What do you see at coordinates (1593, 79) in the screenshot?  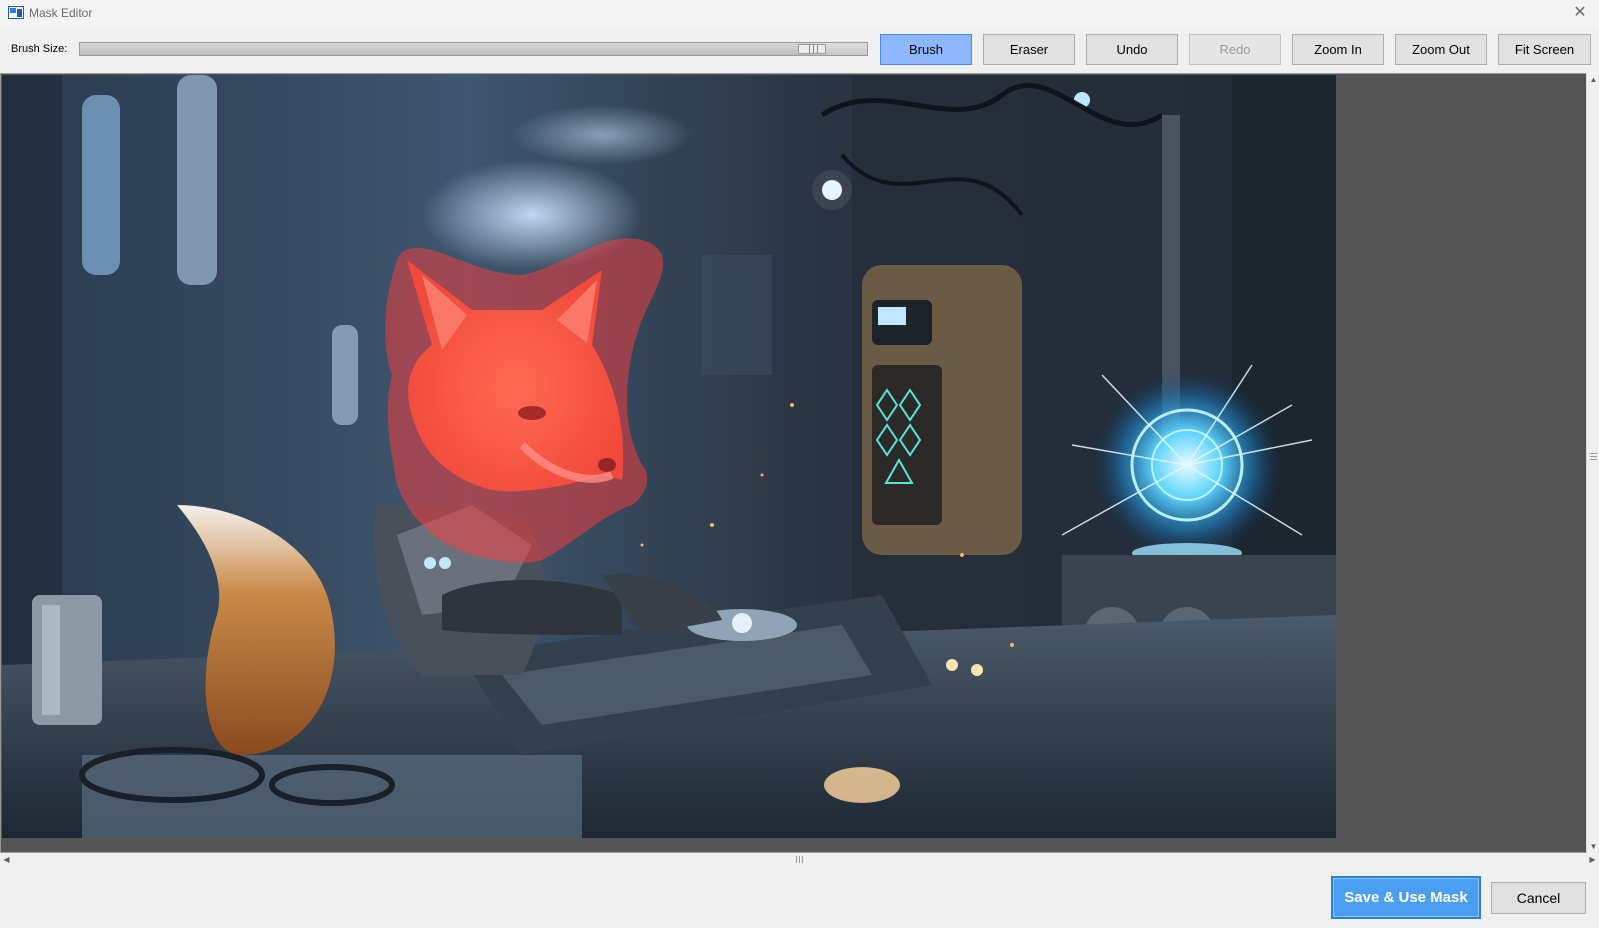 I see `scroll-up-icon: ▲` at bounding box center [1593, 79].